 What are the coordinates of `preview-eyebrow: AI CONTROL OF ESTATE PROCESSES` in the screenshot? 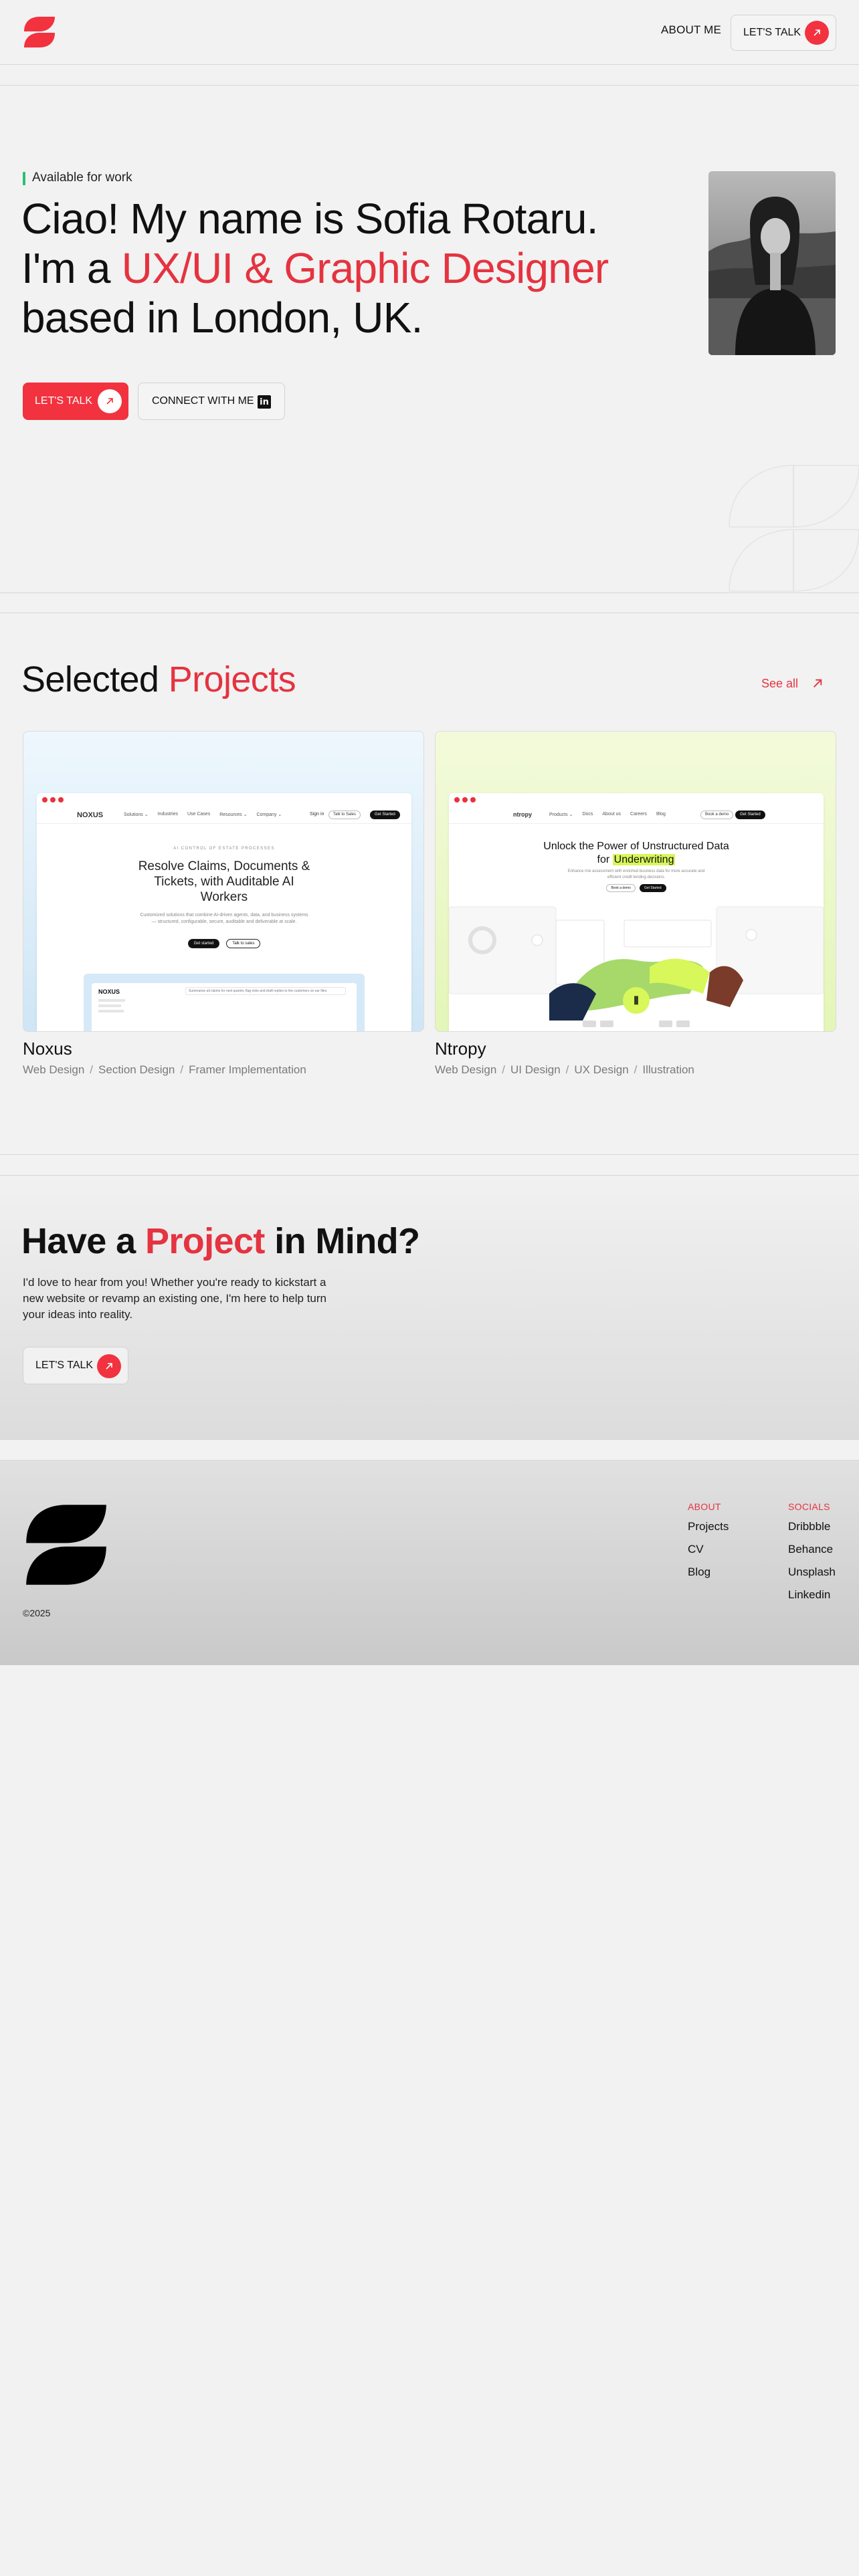 It's located at (224, 849).